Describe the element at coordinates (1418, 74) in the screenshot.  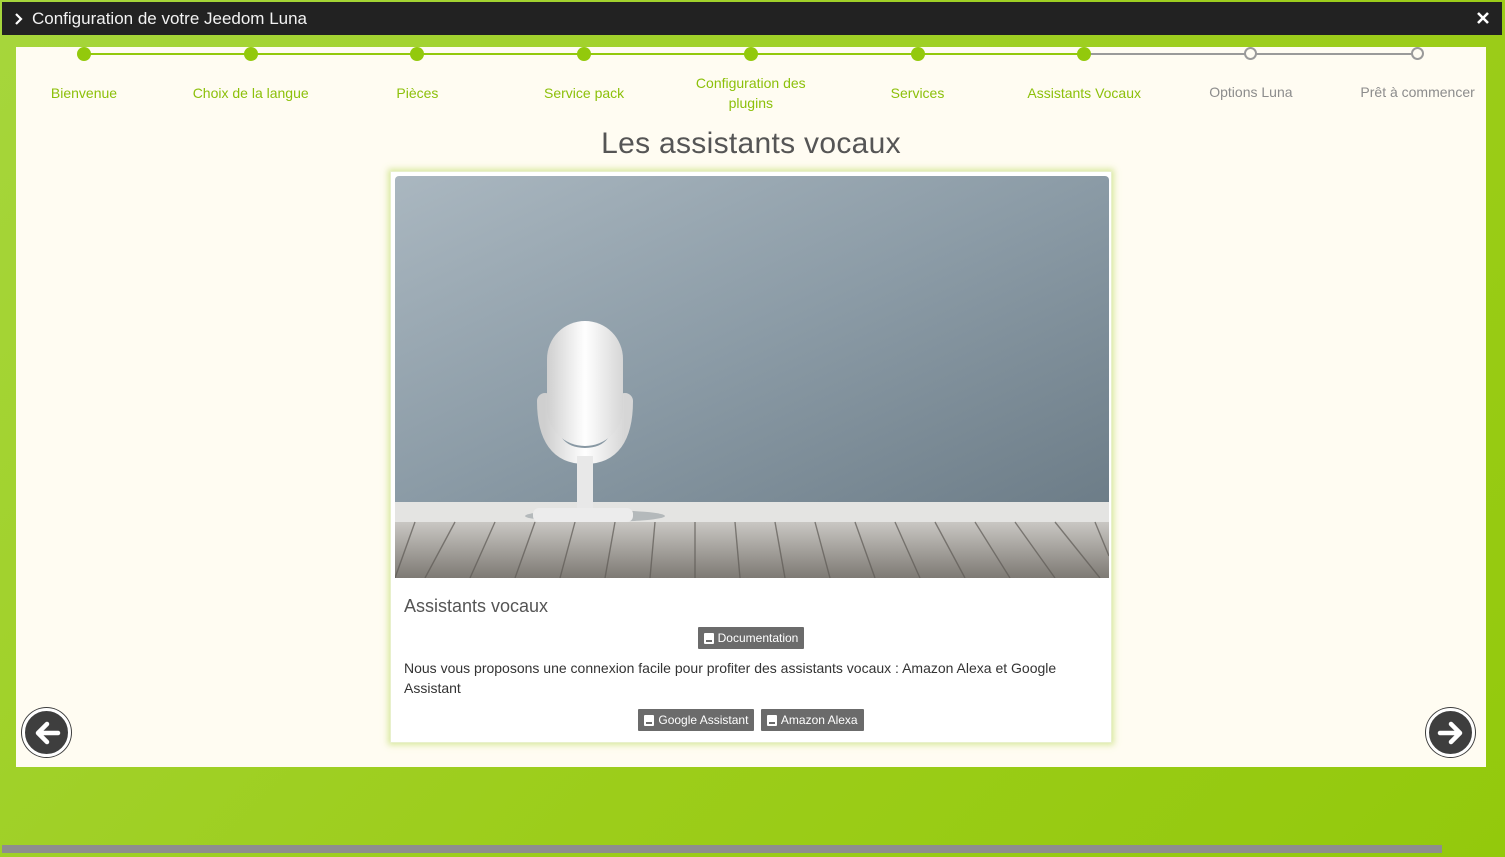
I see `step-9: Prêt à commencer` at that location.